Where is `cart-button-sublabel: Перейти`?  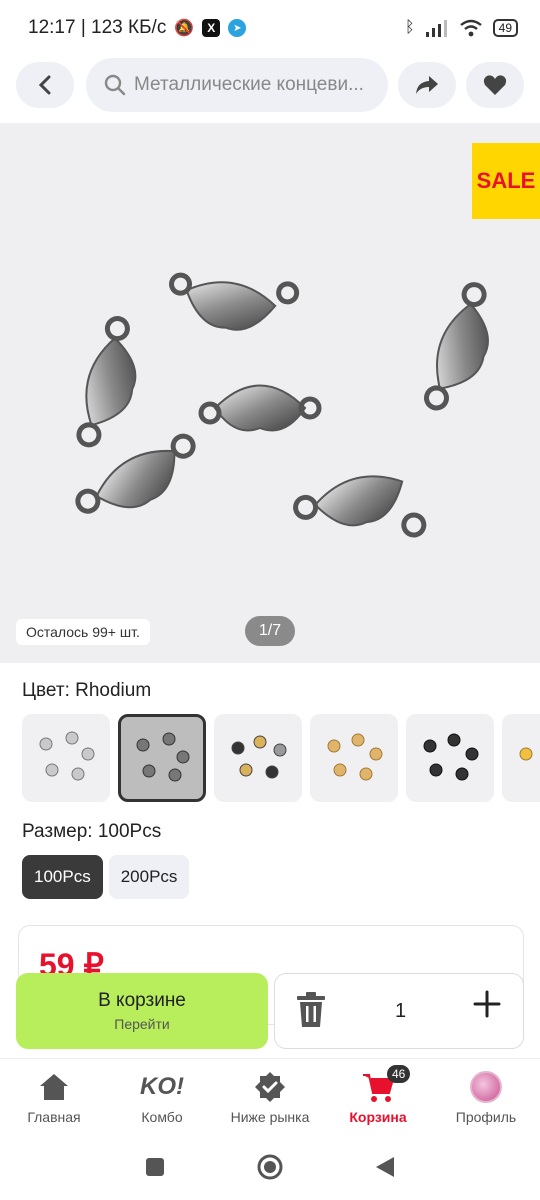
cart-button-sublabel: Перейти is located at coordinates (142, 1024).